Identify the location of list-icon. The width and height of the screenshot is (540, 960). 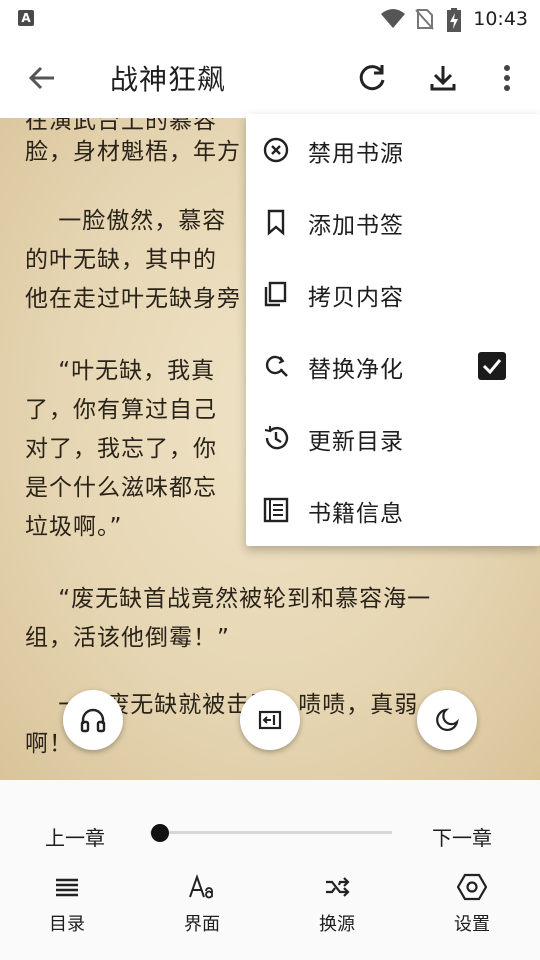
(67, 887).